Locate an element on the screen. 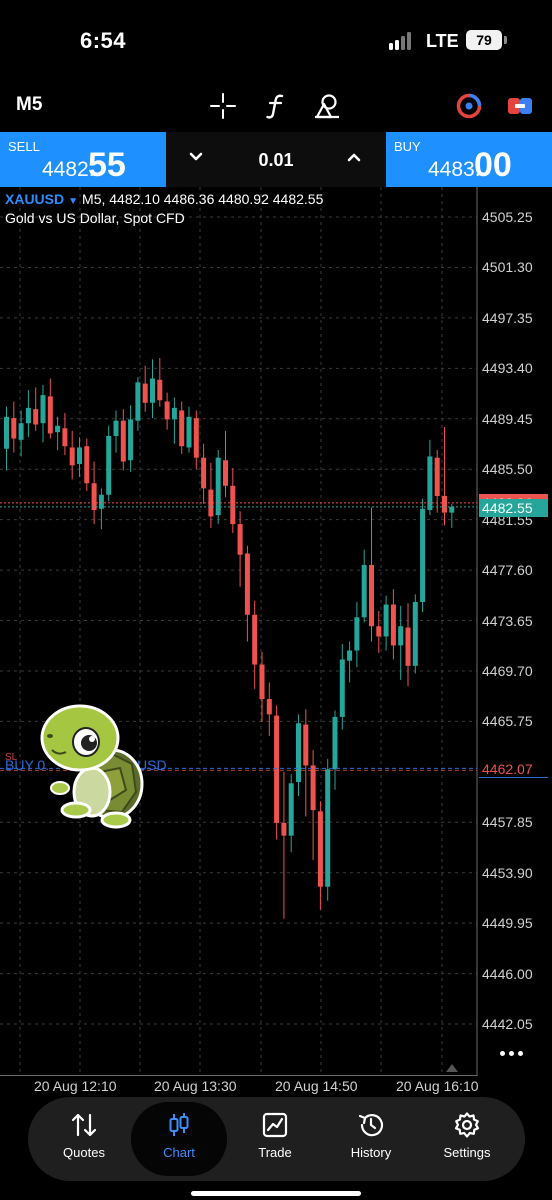  sell-label: SELL is located at coordinates (24, 146).